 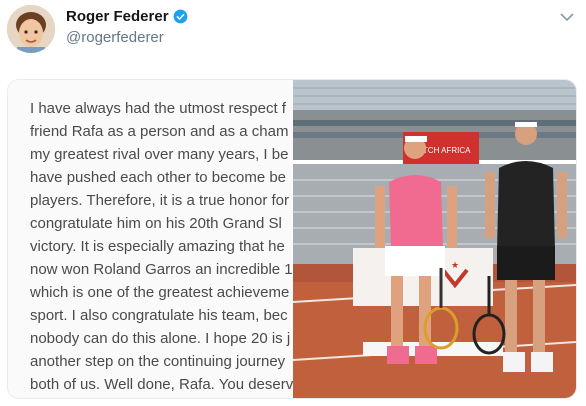 I want to click on verified-badge-icon, so click(x=180, y=16).